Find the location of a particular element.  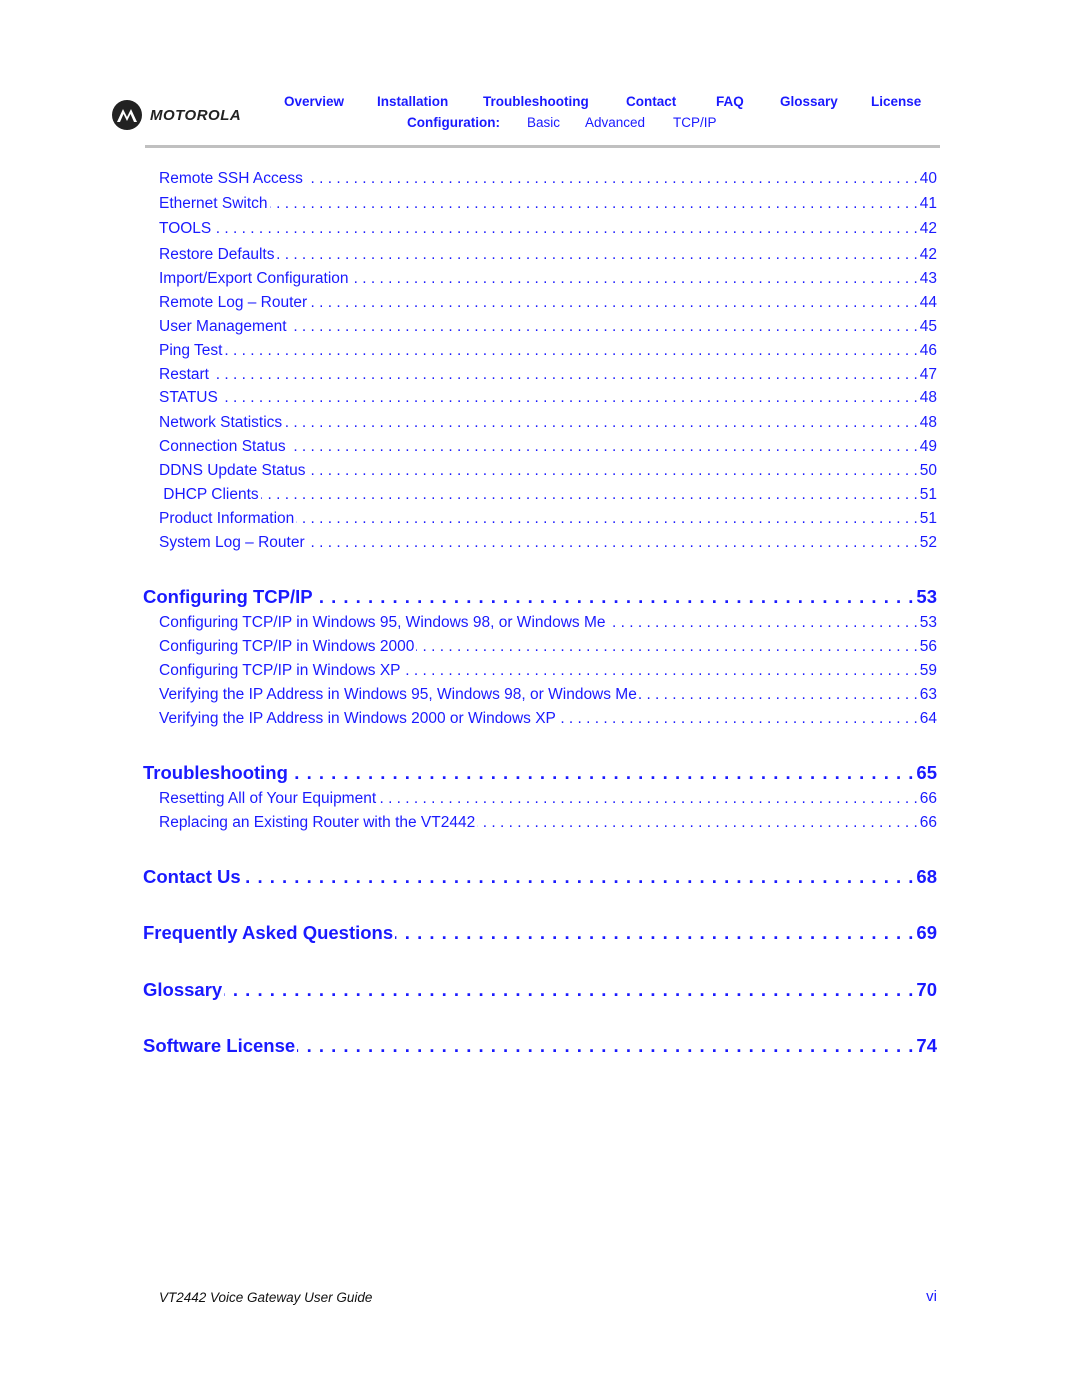

toc-chapter-entry: Contact Us 68 is located at coordinates (540, 877).